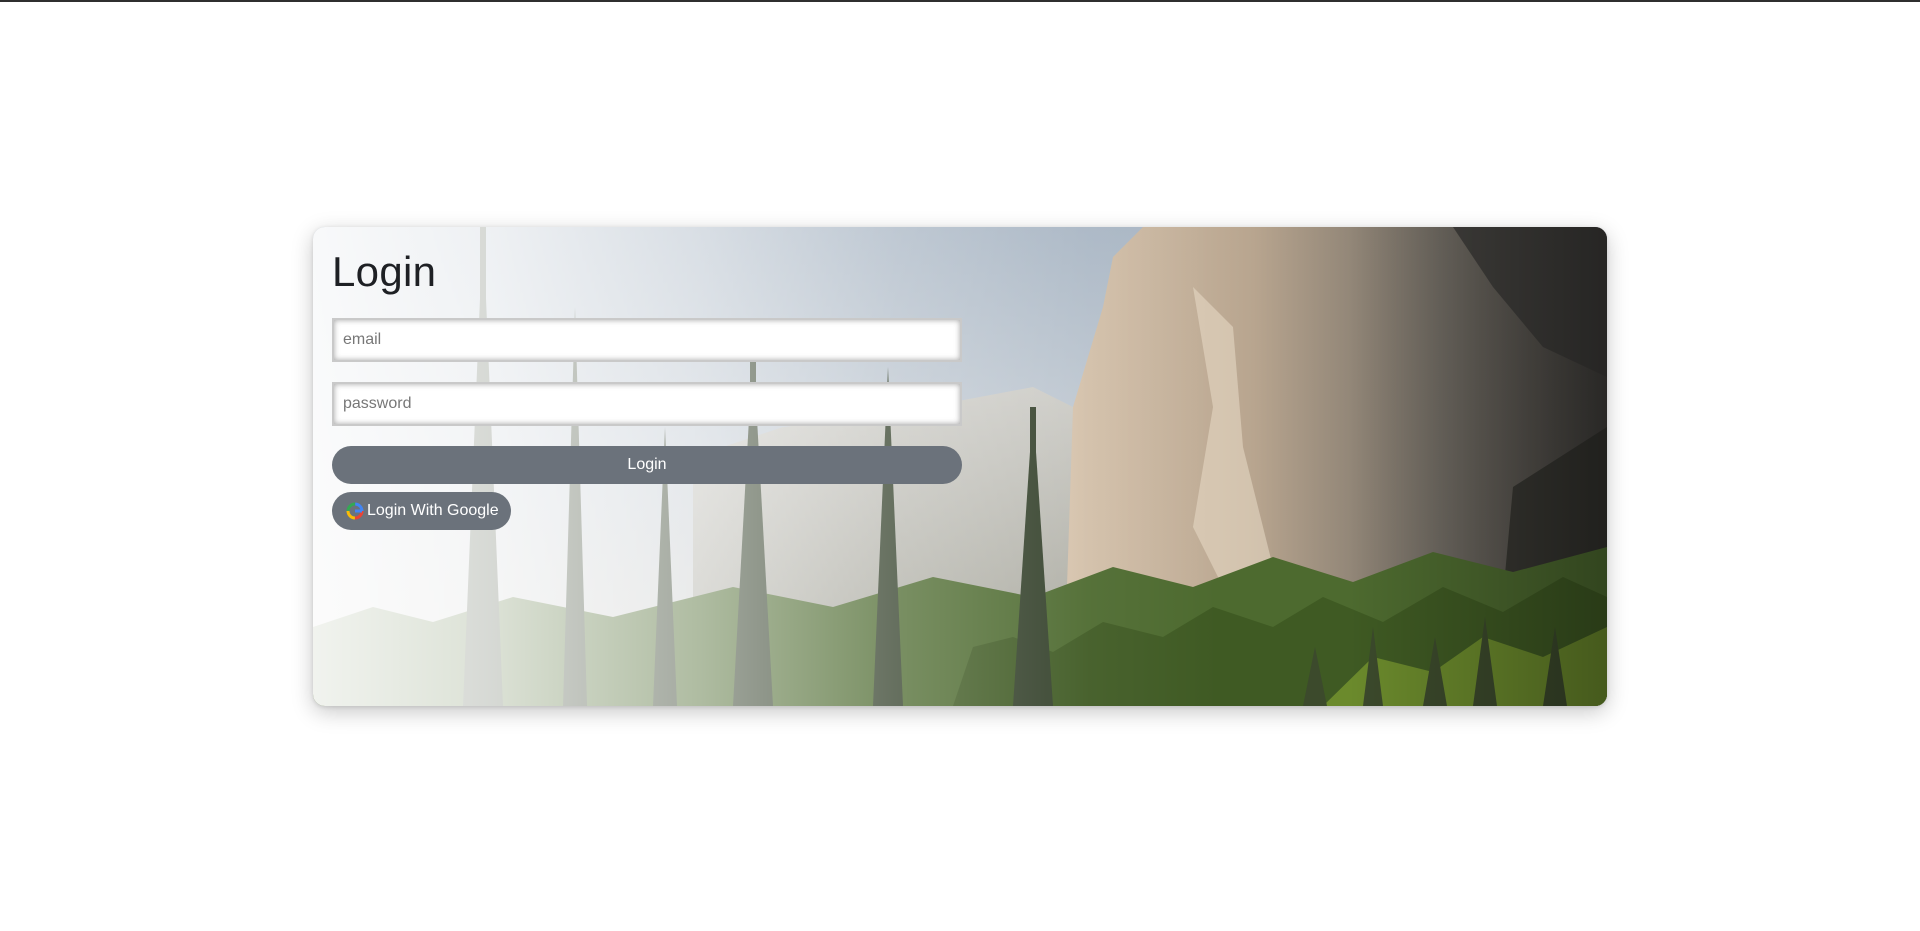 Image resolution: width=1920 pixels, height=931 pixels. What do you see at coordinates (647, 340) in the screenshot?
I see `email-input` at bounding box center [647, 340].